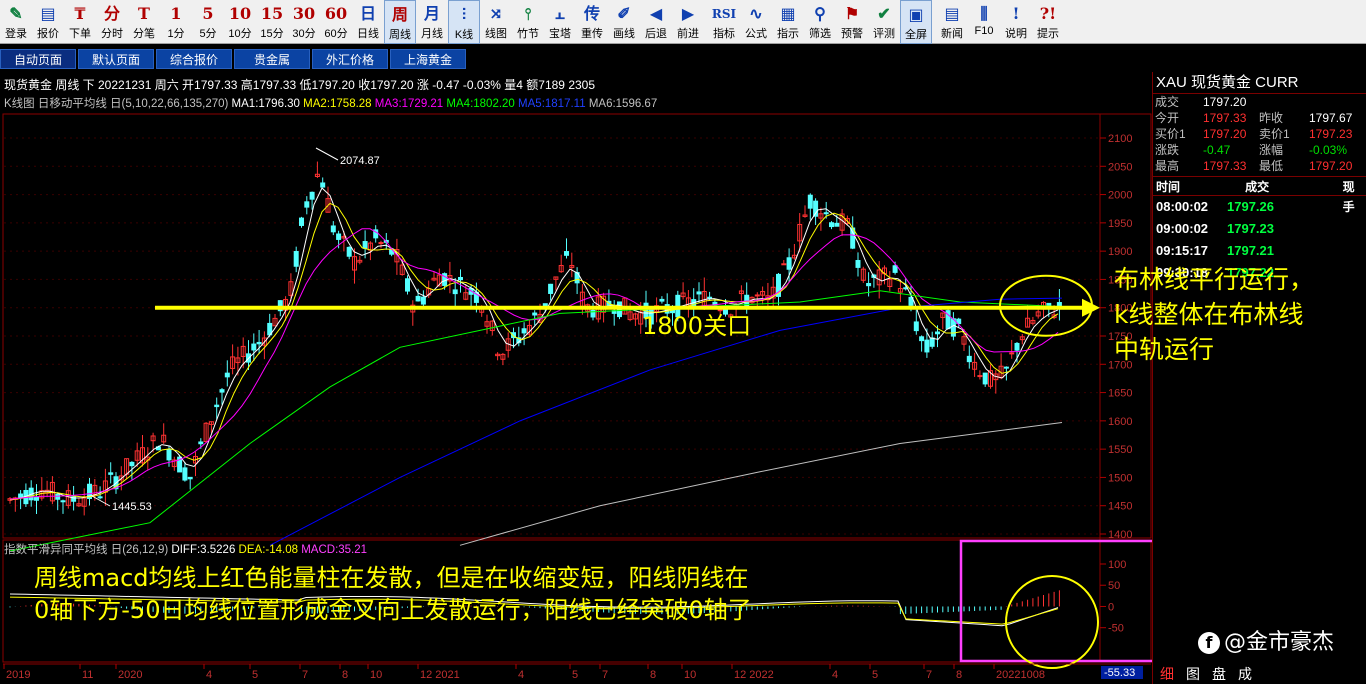 The height and width of the screenshot is (684, 1366). What do you see at coordinates (496, 22) in the screenshot?
I see `linechart-button: ⤨ 线图` at bounding box center [496, 22].